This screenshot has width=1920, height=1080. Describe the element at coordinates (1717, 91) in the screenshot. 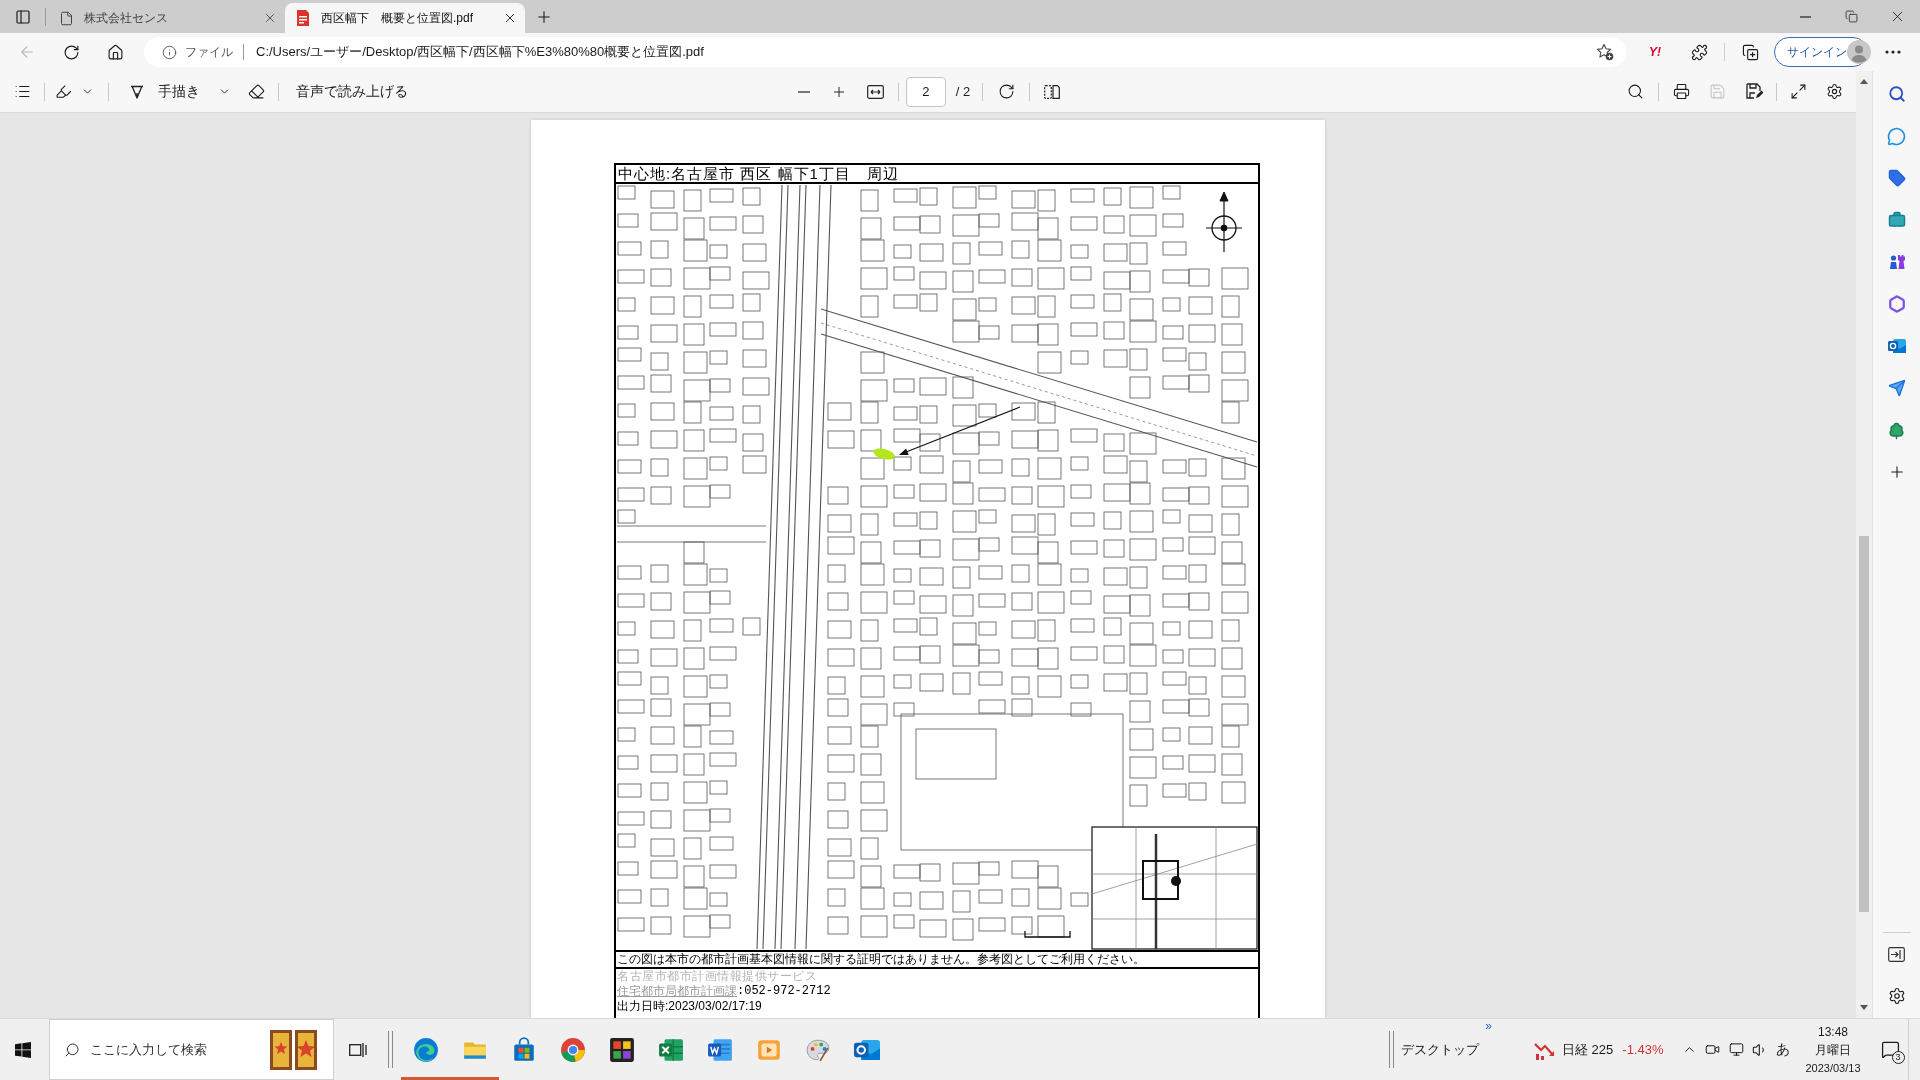

I see `save-icon` at that location.